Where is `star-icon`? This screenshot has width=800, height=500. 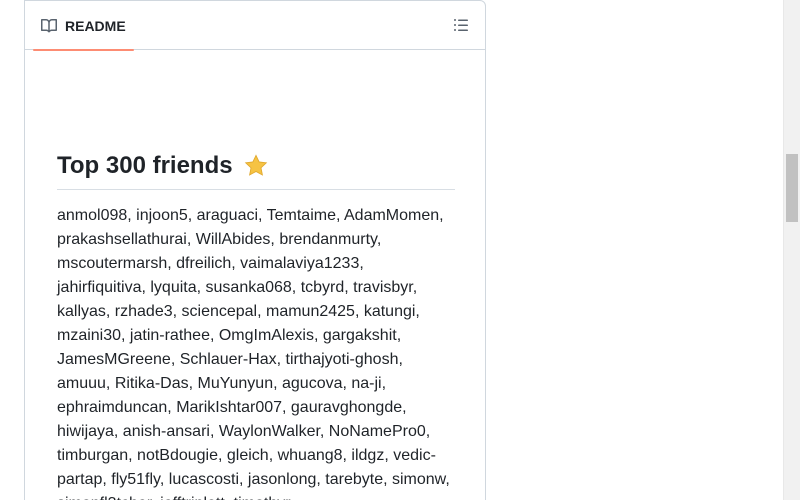
star-icon is located at coordinates (255, 165).